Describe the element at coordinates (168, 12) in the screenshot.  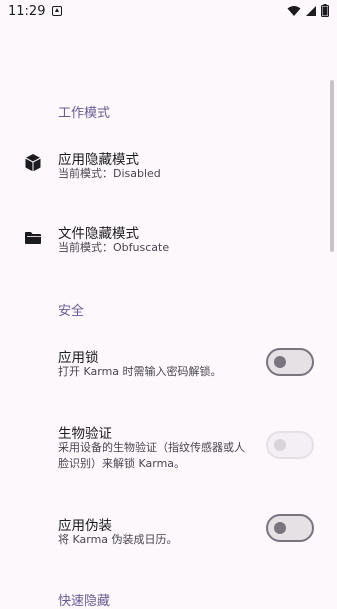
I see `status-bar: 11:29` at that location.